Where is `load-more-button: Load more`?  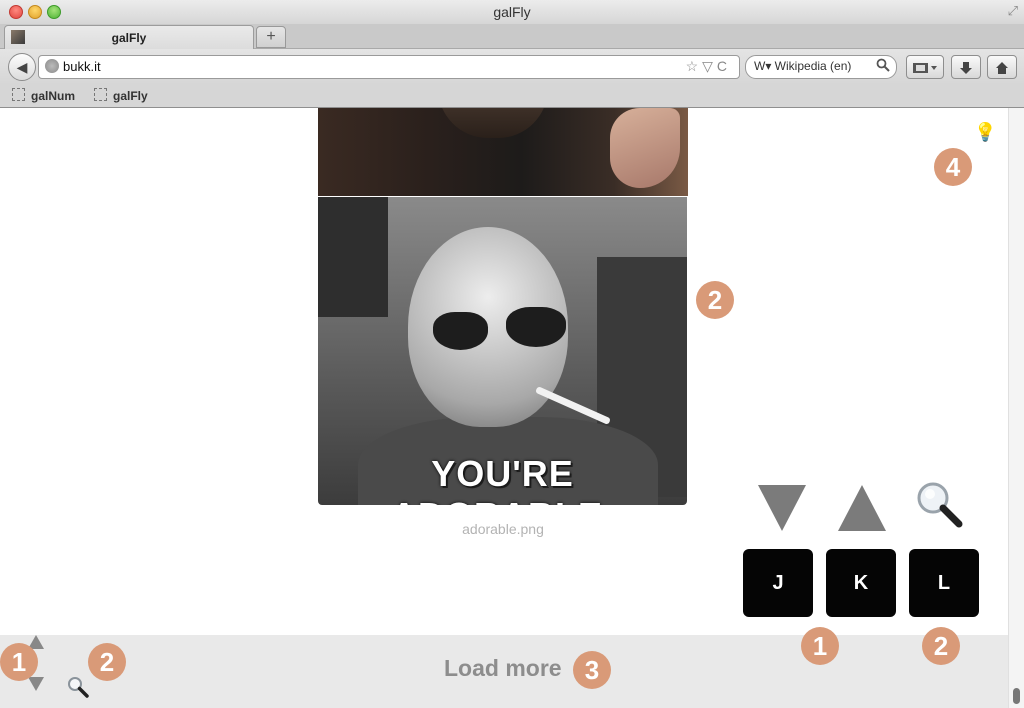 load-more-button: Load more is located at coordinates (503, 668).